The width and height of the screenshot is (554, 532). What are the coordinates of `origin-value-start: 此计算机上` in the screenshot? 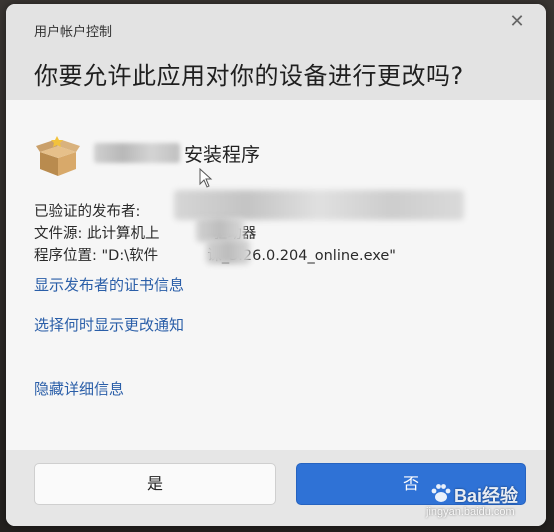 It's located at (123, 234).